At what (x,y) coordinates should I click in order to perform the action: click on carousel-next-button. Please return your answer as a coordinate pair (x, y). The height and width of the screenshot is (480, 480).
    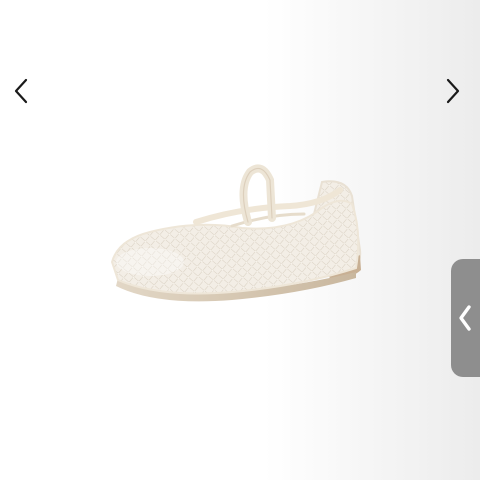
    Looking at the image, I should click on (453, 91).